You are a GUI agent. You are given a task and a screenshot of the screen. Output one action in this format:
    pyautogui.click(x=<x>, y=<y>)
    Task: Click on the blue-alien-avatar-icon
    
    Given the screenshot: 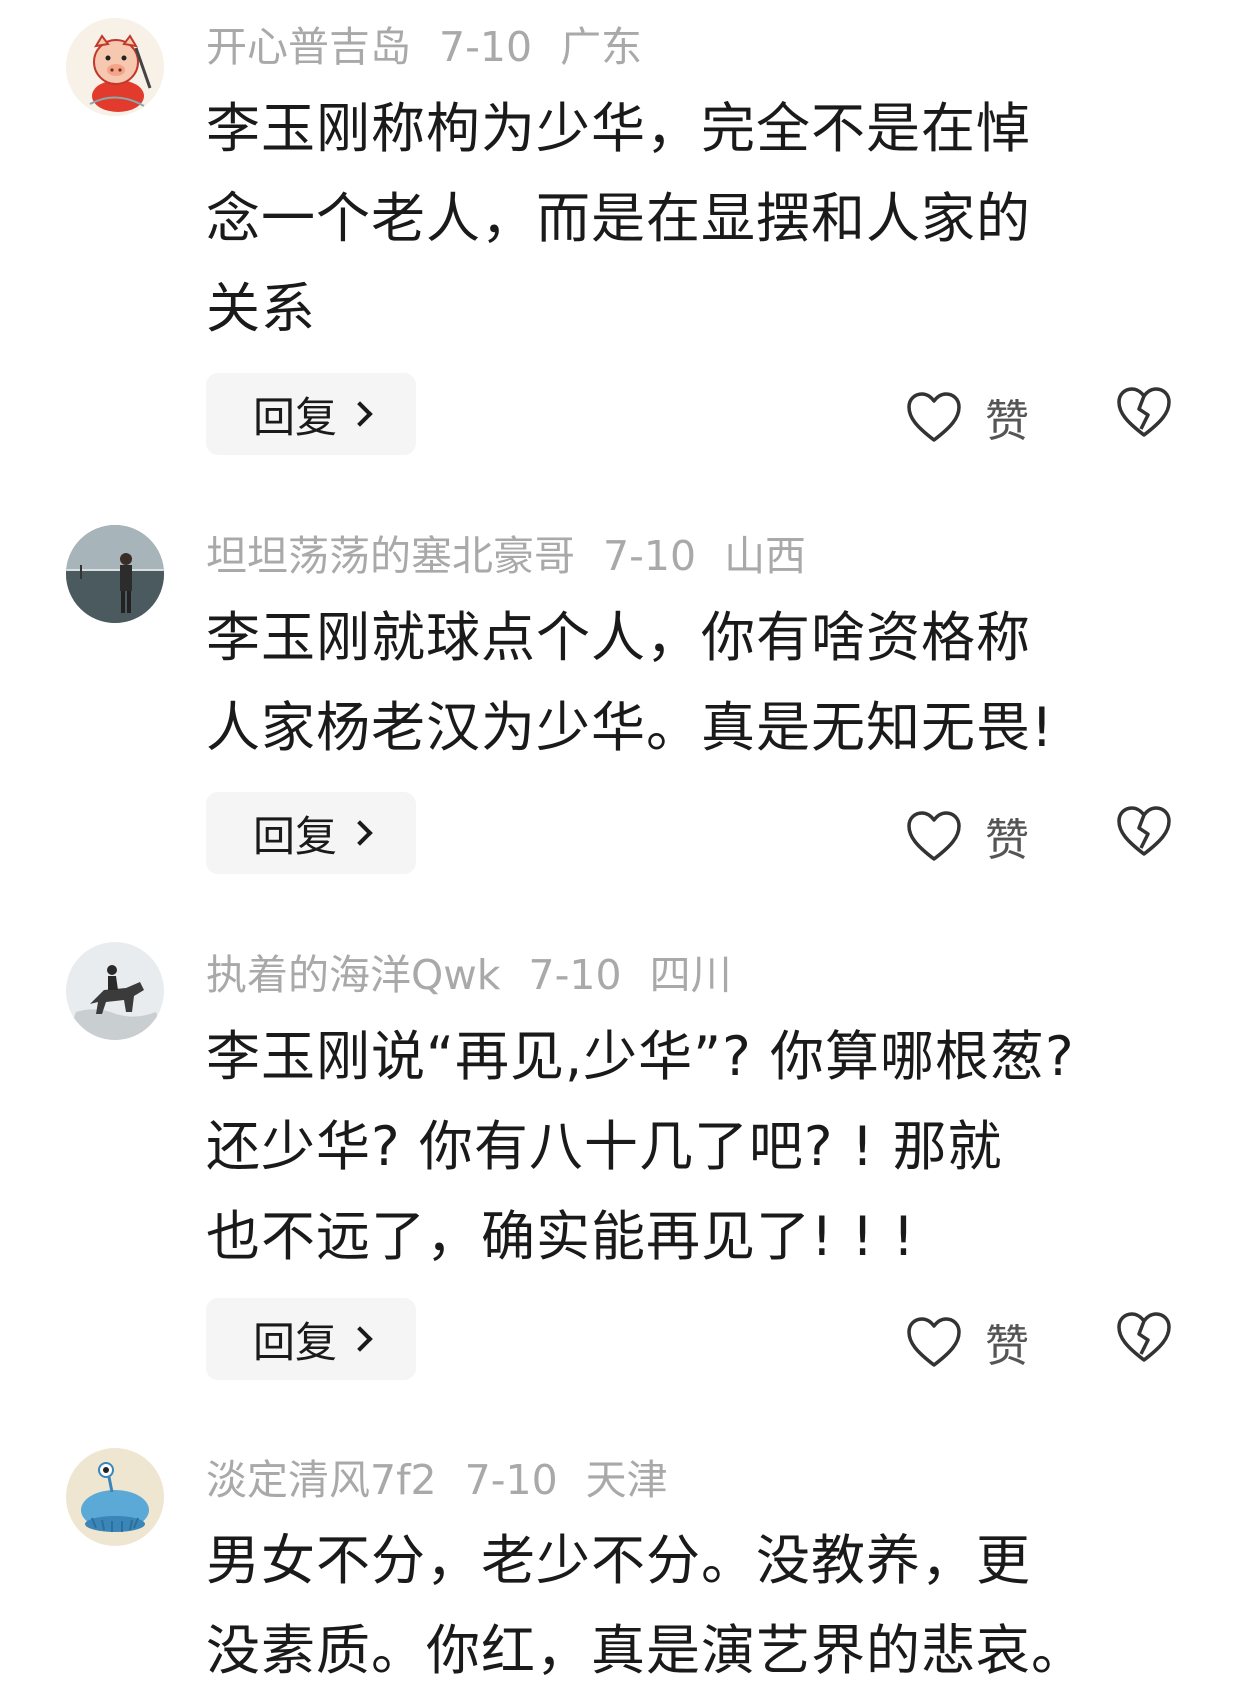 What is the action you would take?
    pyautogui.click(x=115, y=1497)
    